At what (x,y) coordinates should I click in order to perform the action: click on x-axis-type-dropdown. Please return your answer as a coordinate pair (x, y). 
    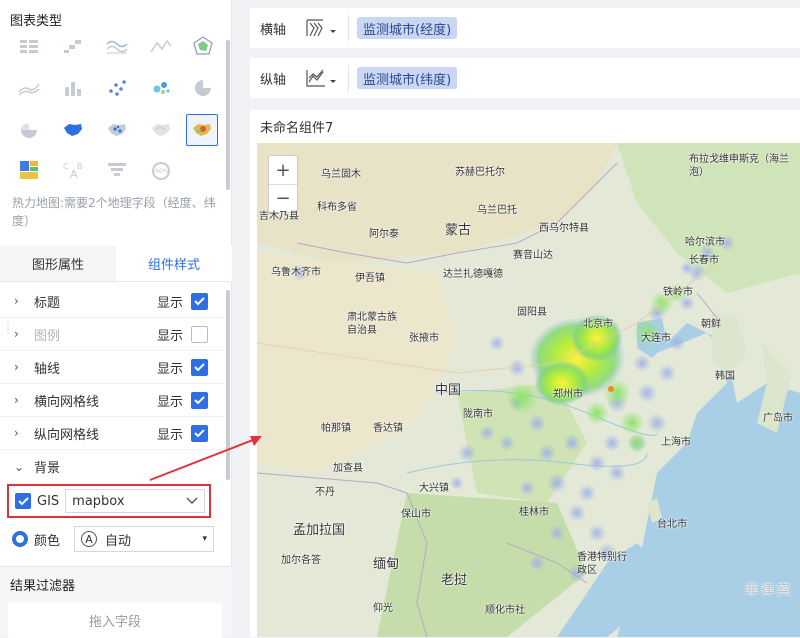
    Looking at the image, I should click on (323, 28).